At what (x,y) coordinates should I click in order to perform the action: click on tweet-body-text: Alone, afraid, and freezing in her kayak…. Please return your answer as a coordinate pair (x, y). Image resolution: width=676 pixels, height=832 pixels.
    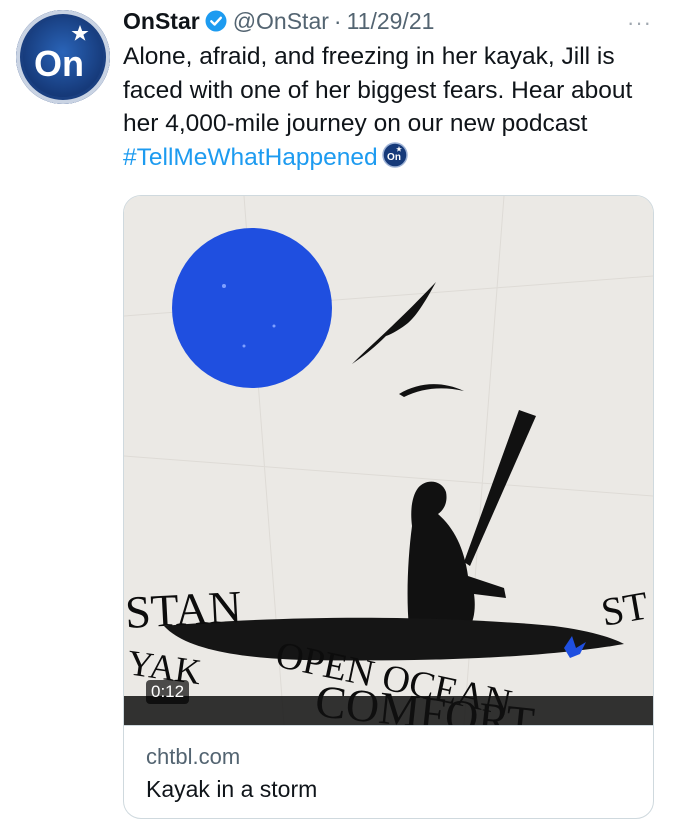
    Looking at the image, I should click on (378, 90).